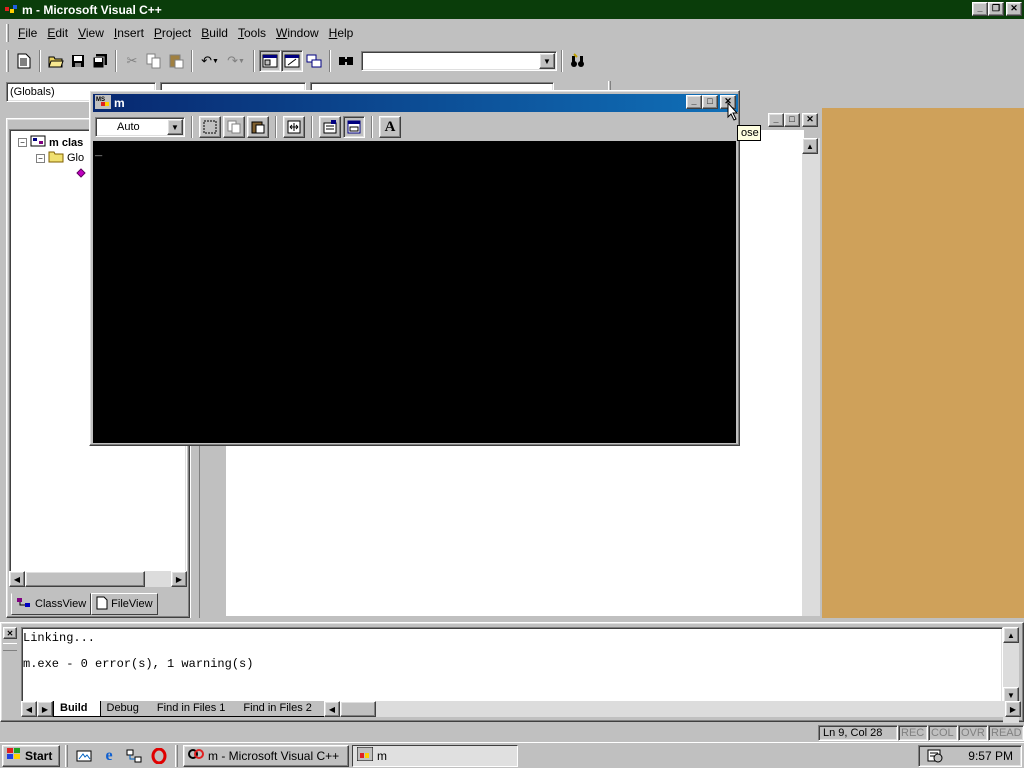 Image resolution: width=1024 pixels, height=768 pixels. Describe the element at coordinates (45, 709) in the screenshot. I see `tab-scroll-right-icon: ▶` at that location.